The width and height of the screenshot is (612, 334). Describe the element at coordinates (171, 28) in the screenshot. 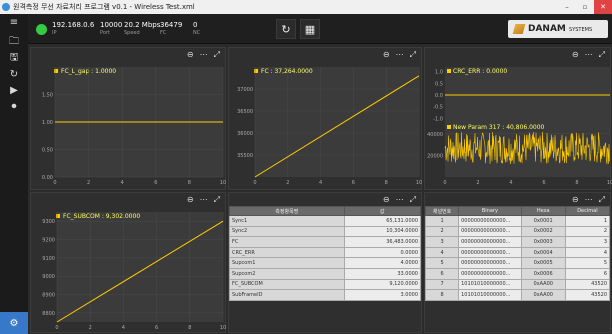

I see `fc-readout: 36479 FC` at that location.